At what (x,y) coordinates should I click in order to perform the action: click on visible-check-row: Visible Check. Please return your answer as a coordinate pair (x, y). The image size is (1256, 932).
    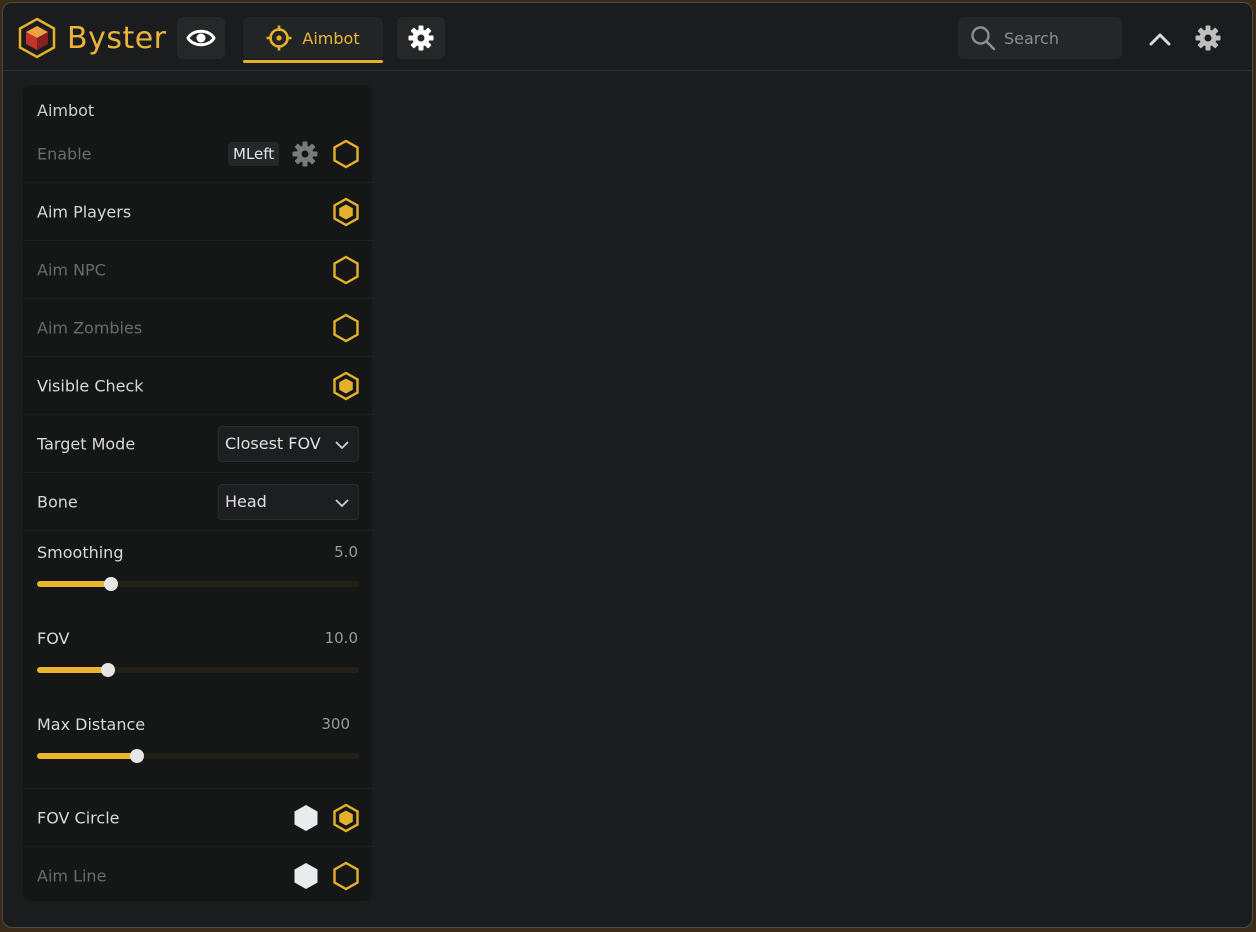
    Looking at the image, I should click on (197, 386).